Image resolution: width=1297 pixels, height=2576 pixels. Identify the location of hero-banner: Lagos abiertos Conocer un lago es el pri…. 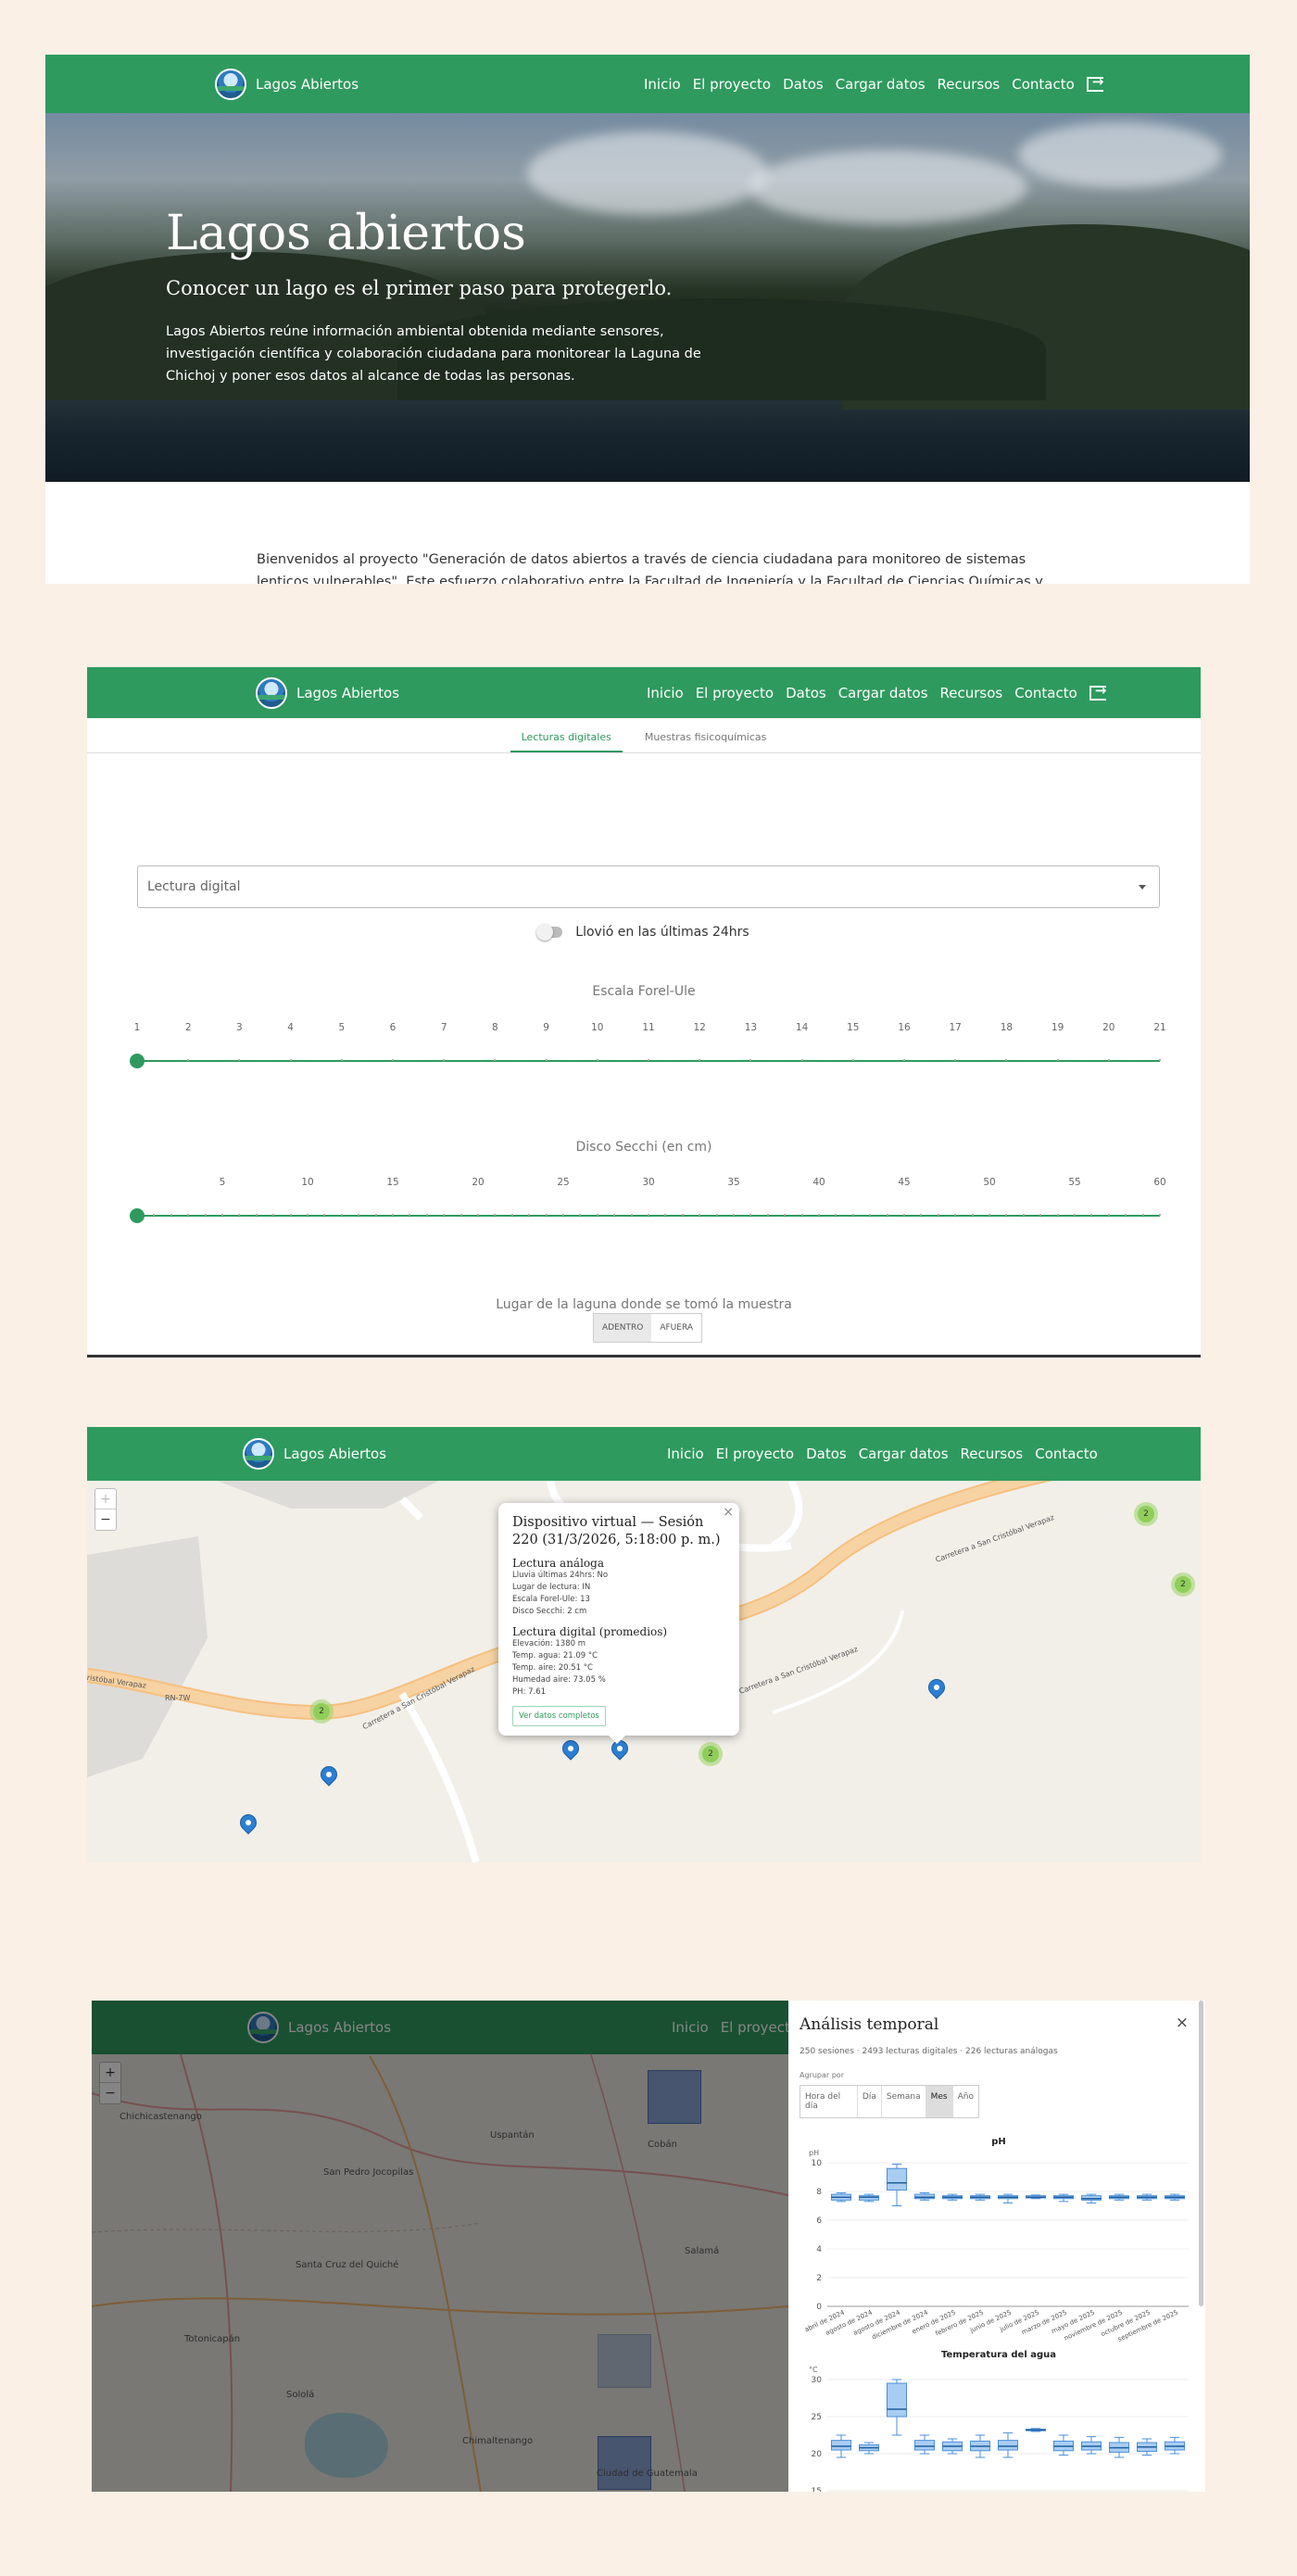
(647, 297).